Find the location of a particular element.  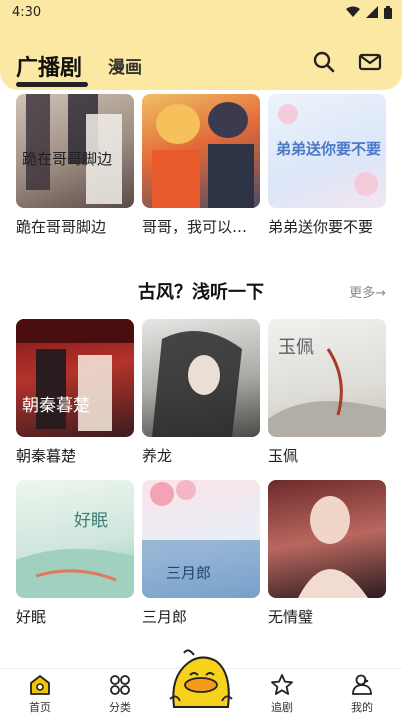

nav-mine: 我的 is located at coordinates (362, 694).